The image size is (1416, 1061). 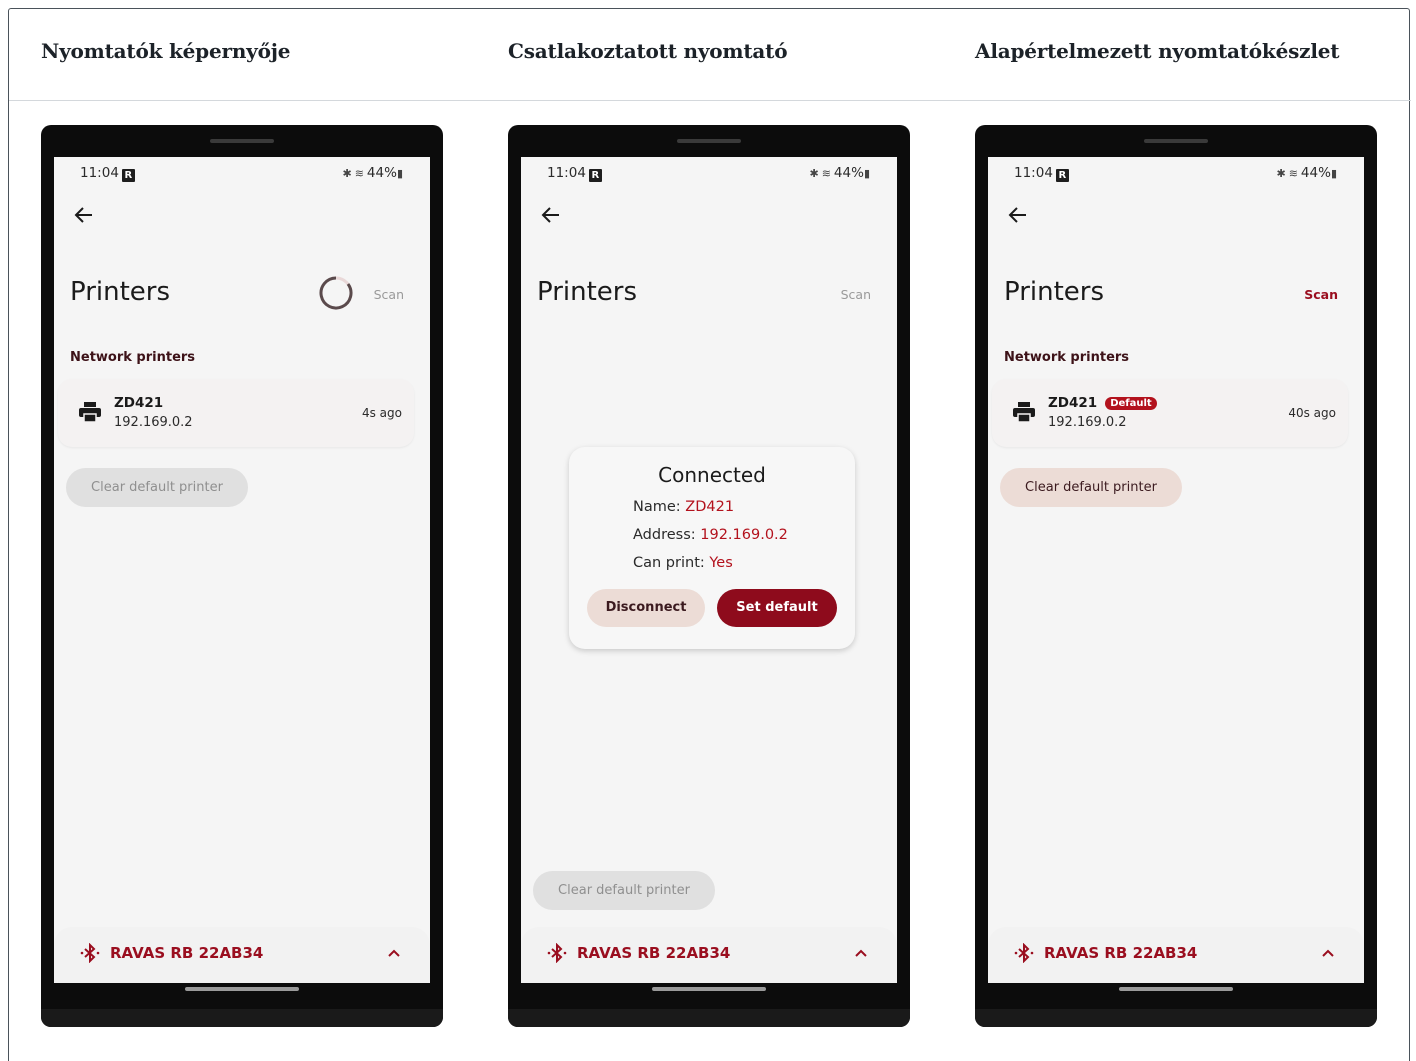 I want to click on dialog-address-row: Address: 192.169.0.2, so click(x=710, y=535).